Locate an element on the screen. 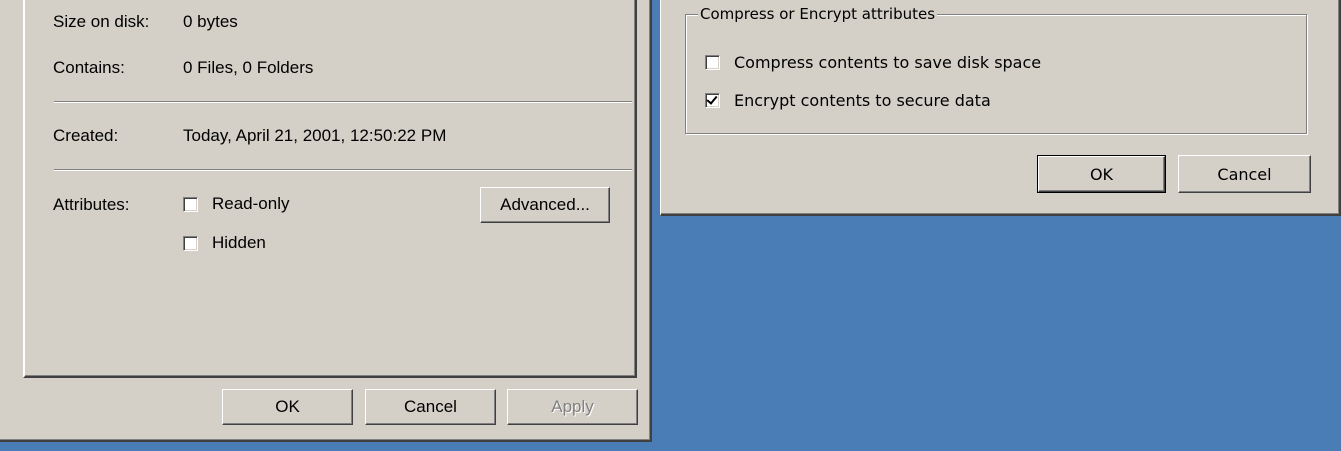 The image size is (1341, 451). readonly-label: Read-only is located at coordinates (251, 203).